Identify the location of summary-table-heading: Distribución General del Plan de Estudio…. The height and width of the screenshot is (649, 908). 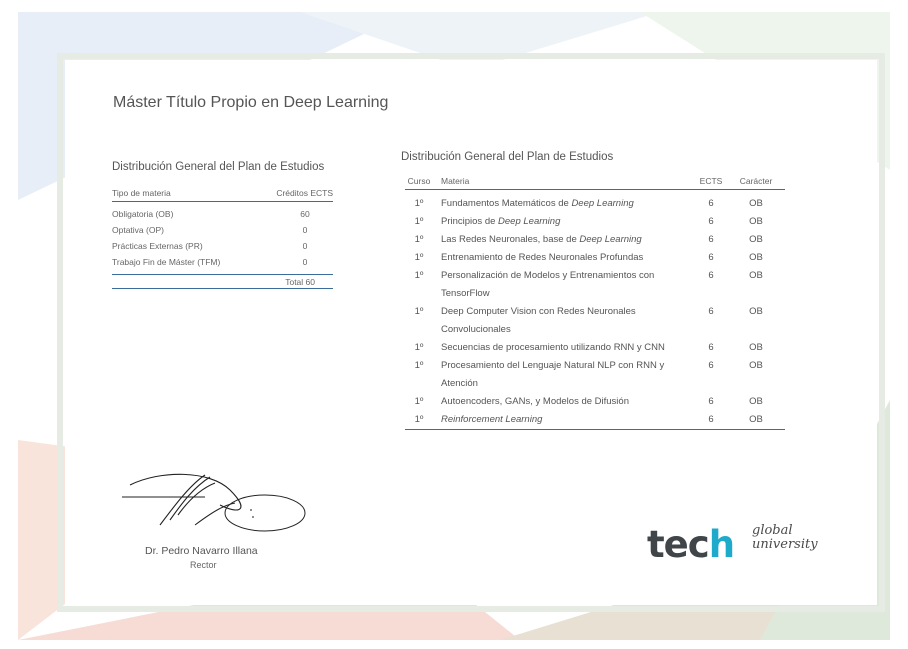
(218, 167).